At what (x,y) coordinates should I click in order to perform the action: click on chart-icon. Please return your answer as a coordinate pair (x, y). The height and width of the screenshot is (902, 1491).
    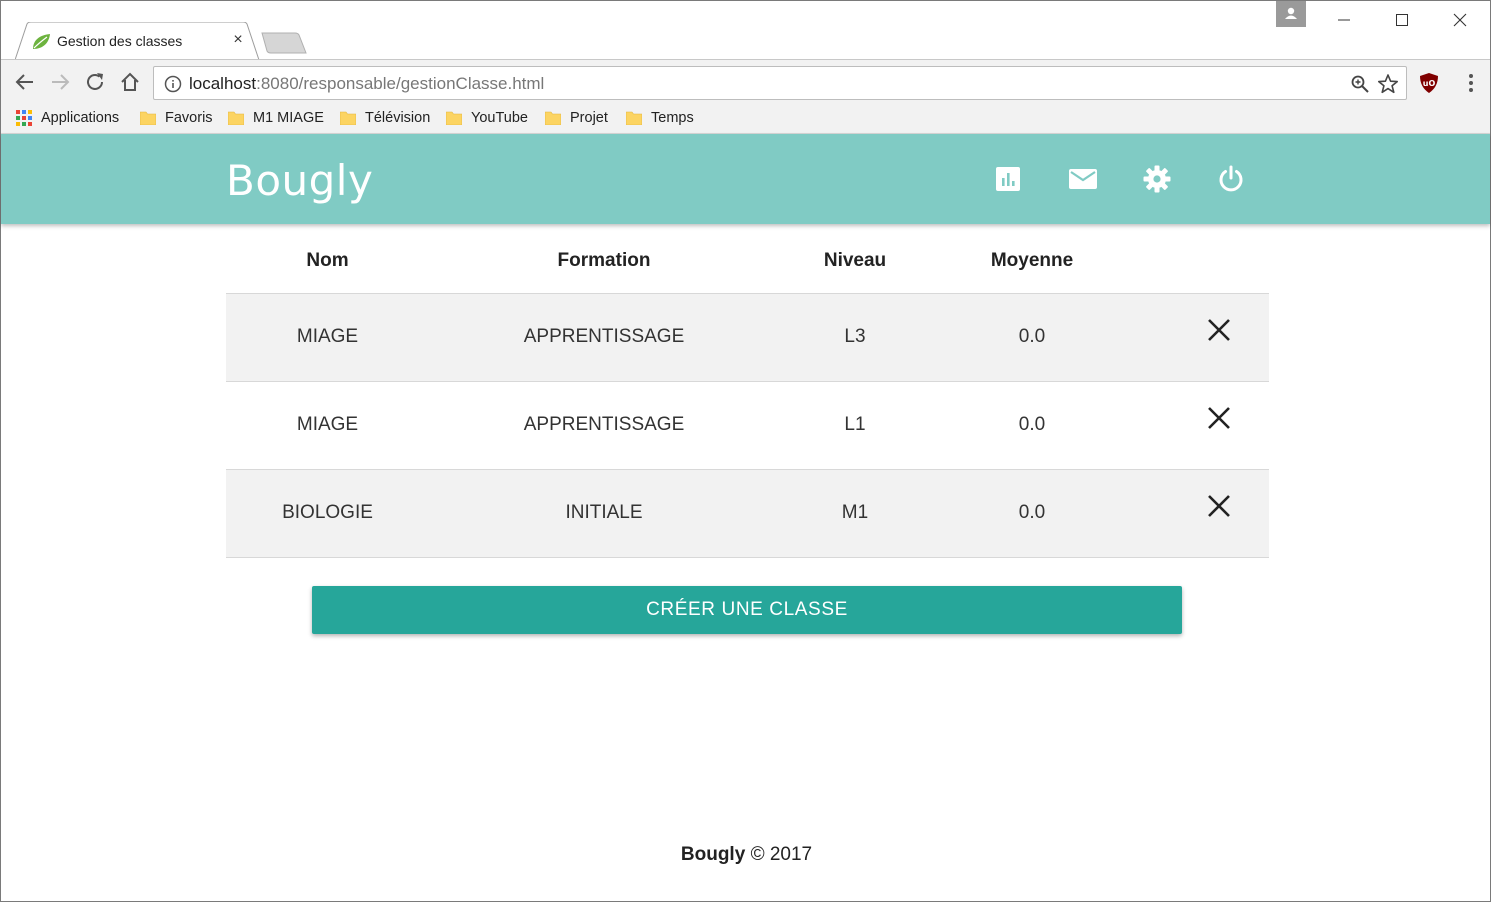
    Looking at the image, I should click on (1008, 179).